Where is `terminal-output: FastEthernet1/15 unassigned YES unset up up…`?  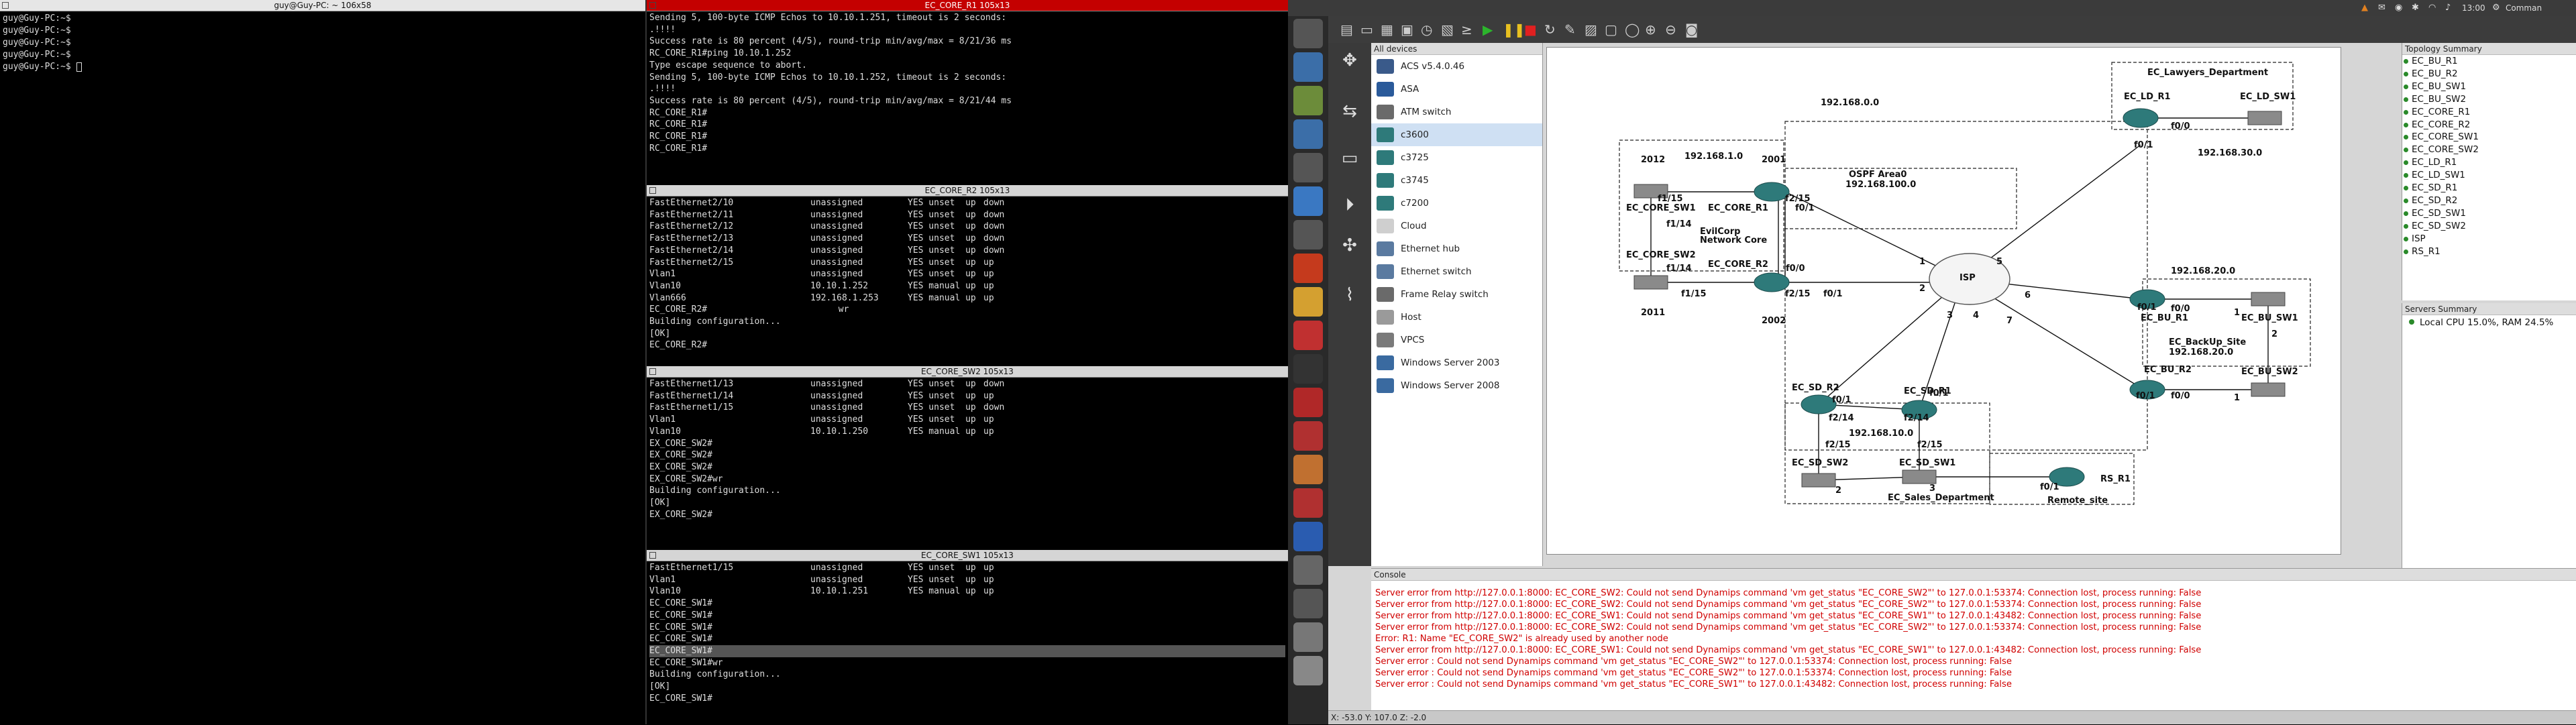 terminal-output: FastEthernet1/15 unassigned YES unset up up… is located at coordinates (967, 633).